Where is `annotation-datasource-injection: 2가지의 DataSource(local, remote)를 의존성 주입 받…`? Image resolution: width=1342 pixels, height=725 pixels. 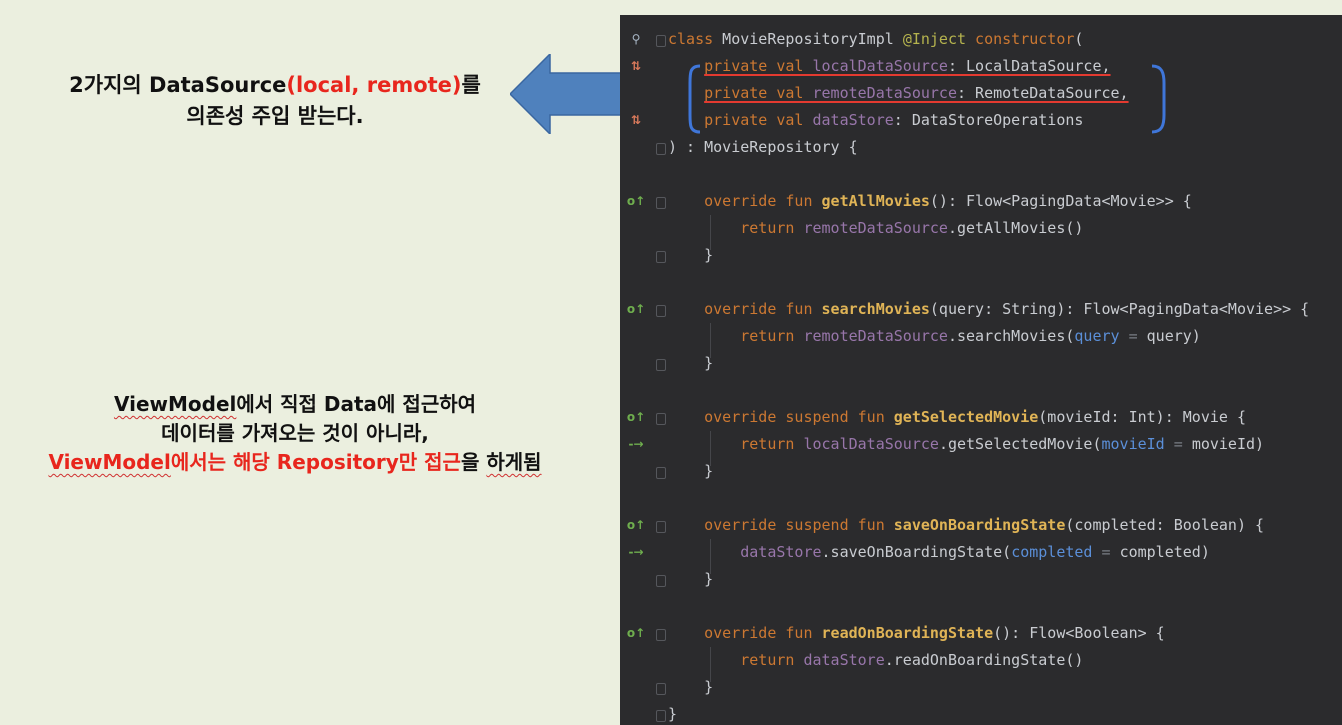 annotation-datasource-injection: 2가지의 DataSource(local, remote)를 의존성 주입 받… is located at coordinates (275, 101).